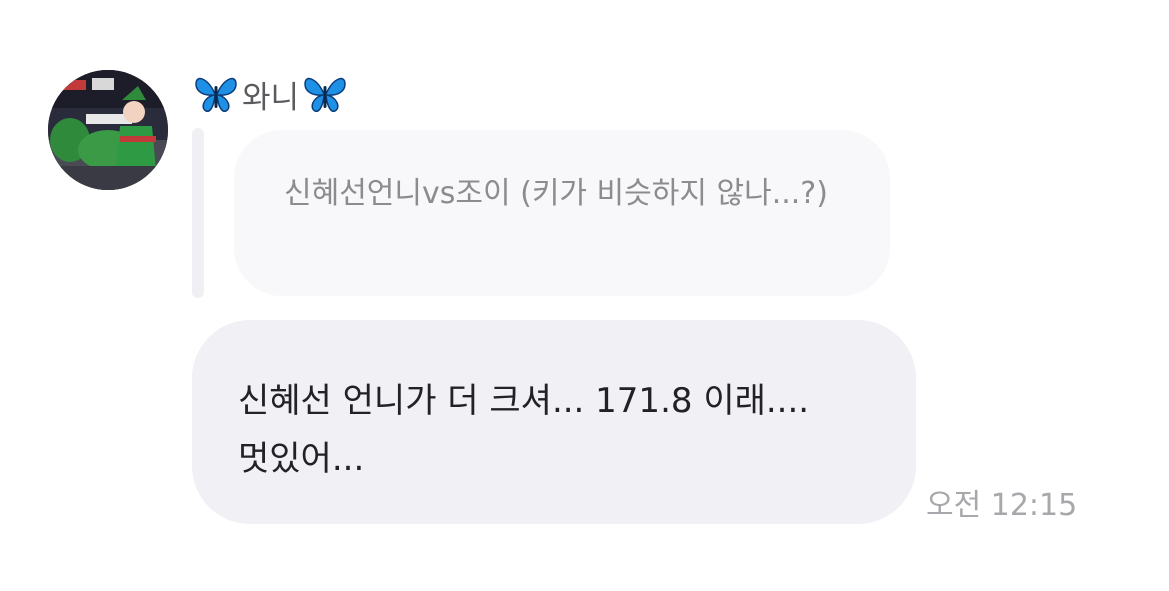 The width and height of the screenshot is (1169, 591). What do you see at coordinates (556, 193) in the screenshot?
I see `quoted-message-text: 신혜선언니vs조이 (키가 비슷하지 않나...?)` at bounding box center [556, 193].